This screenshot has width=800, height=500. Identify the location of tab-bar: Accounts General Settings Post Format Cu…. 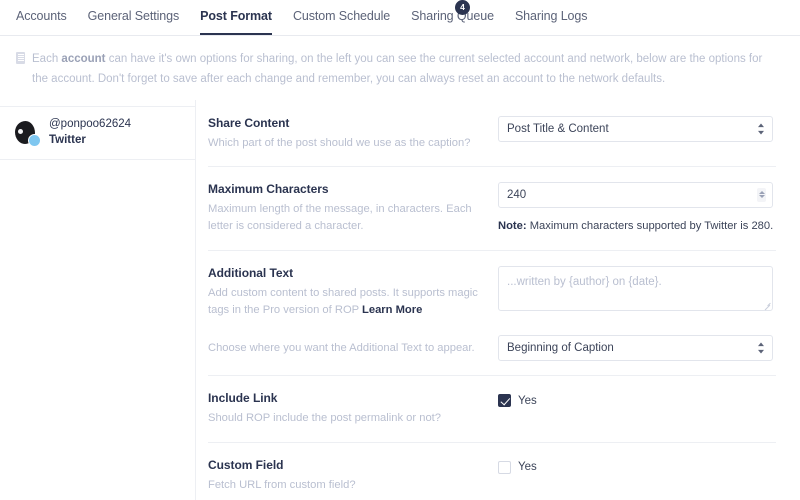
(400, 18).